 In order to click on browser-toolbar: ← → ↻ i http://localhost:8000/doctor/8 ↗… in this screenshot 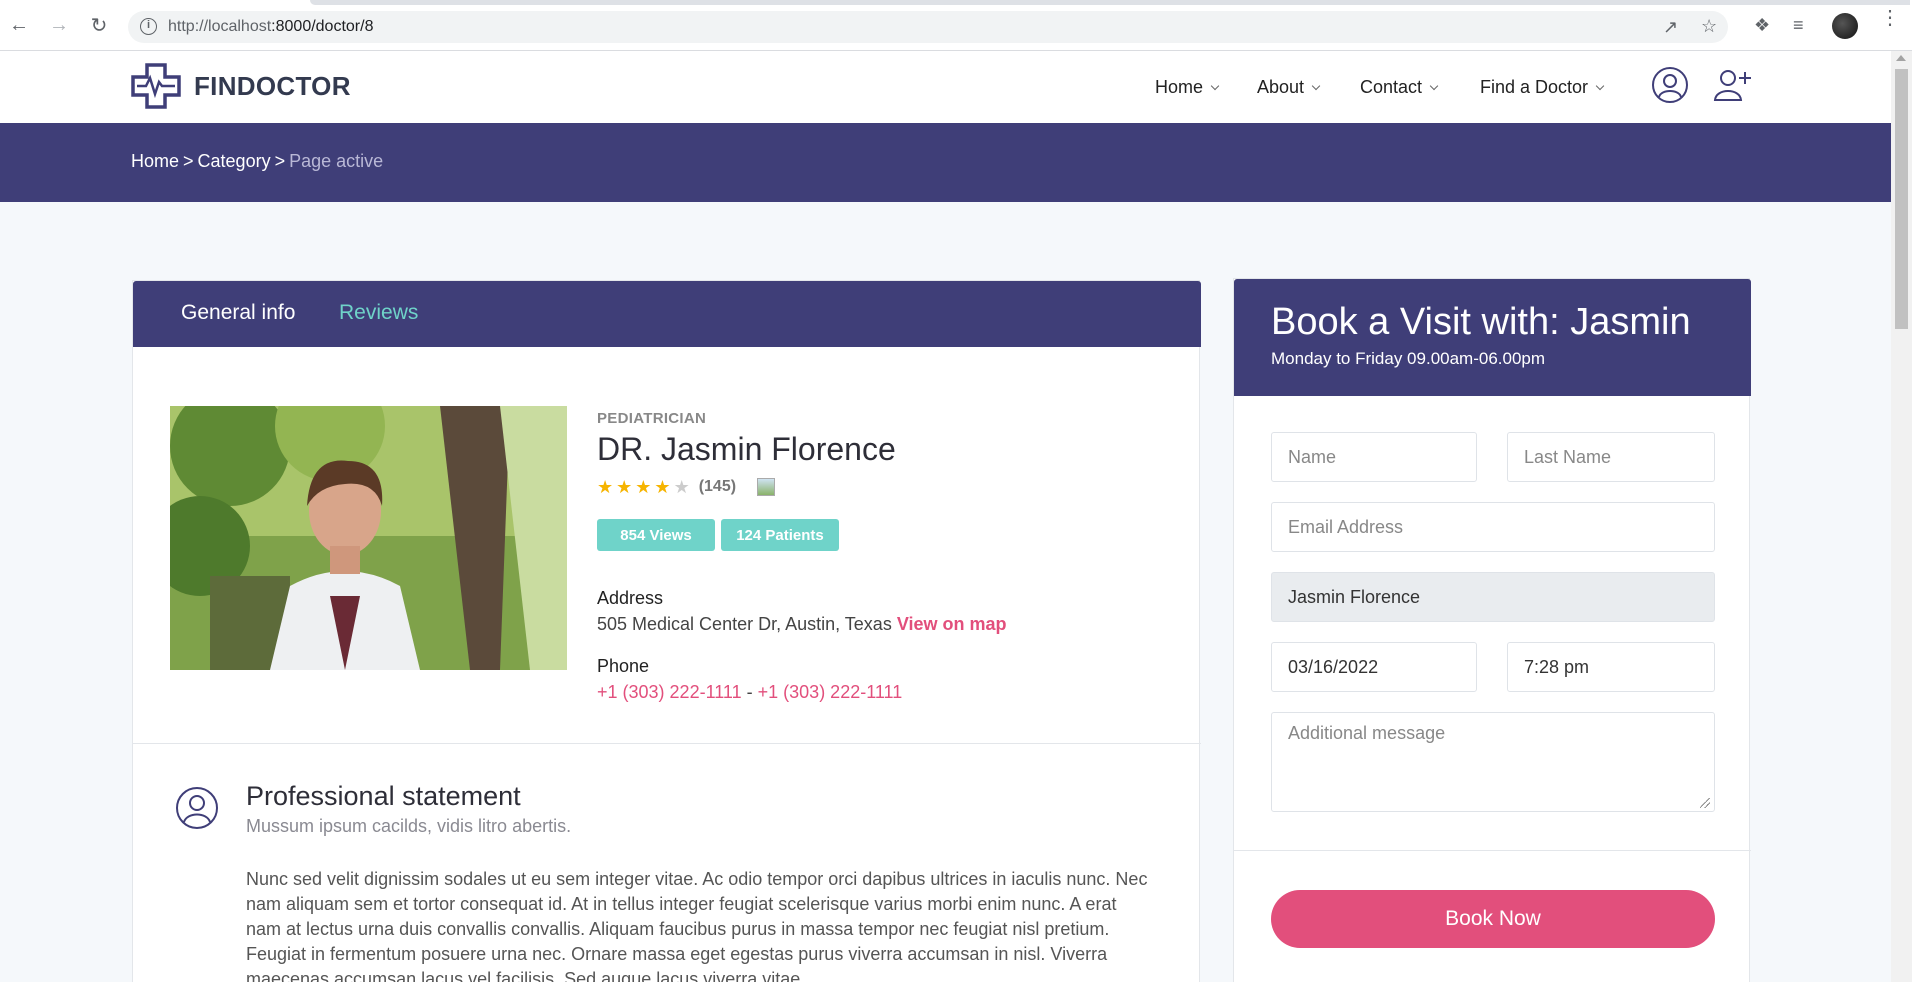, I will do `click(956, 25)`.